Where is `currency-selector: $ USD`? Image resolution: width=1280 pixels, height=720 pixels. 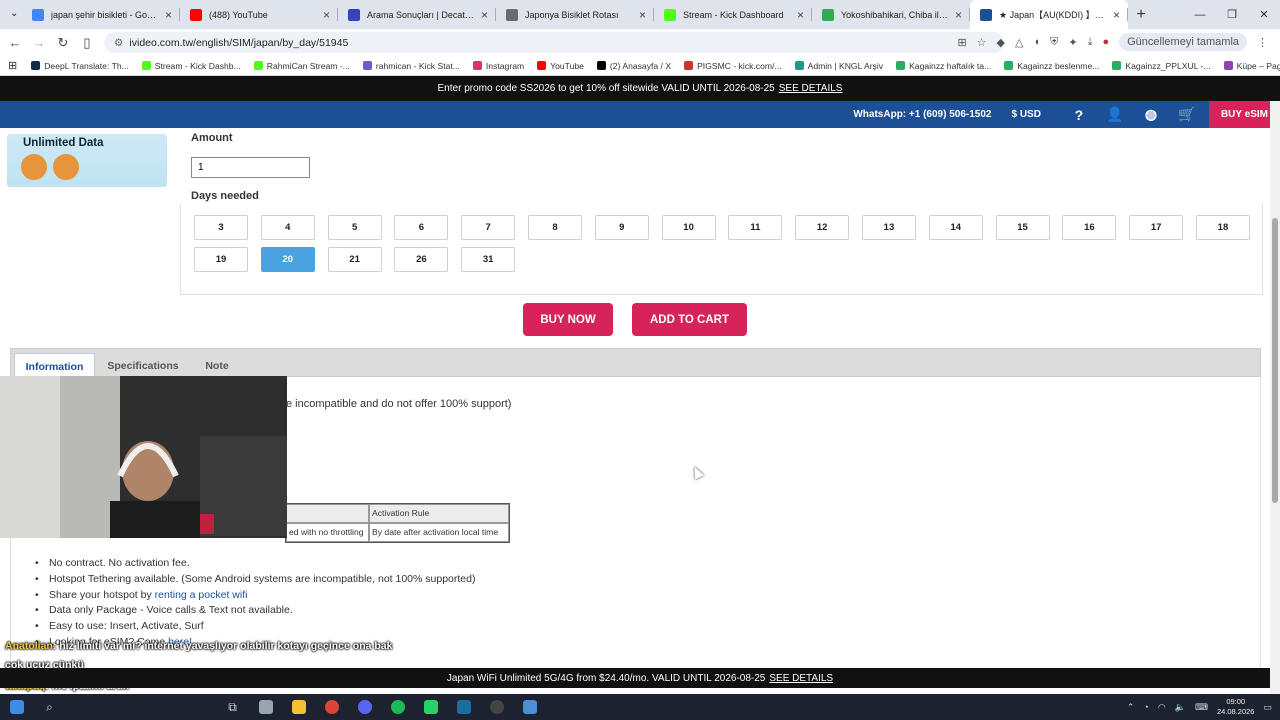 currency-selector: $ USD is located at coordinates (1025, 114).